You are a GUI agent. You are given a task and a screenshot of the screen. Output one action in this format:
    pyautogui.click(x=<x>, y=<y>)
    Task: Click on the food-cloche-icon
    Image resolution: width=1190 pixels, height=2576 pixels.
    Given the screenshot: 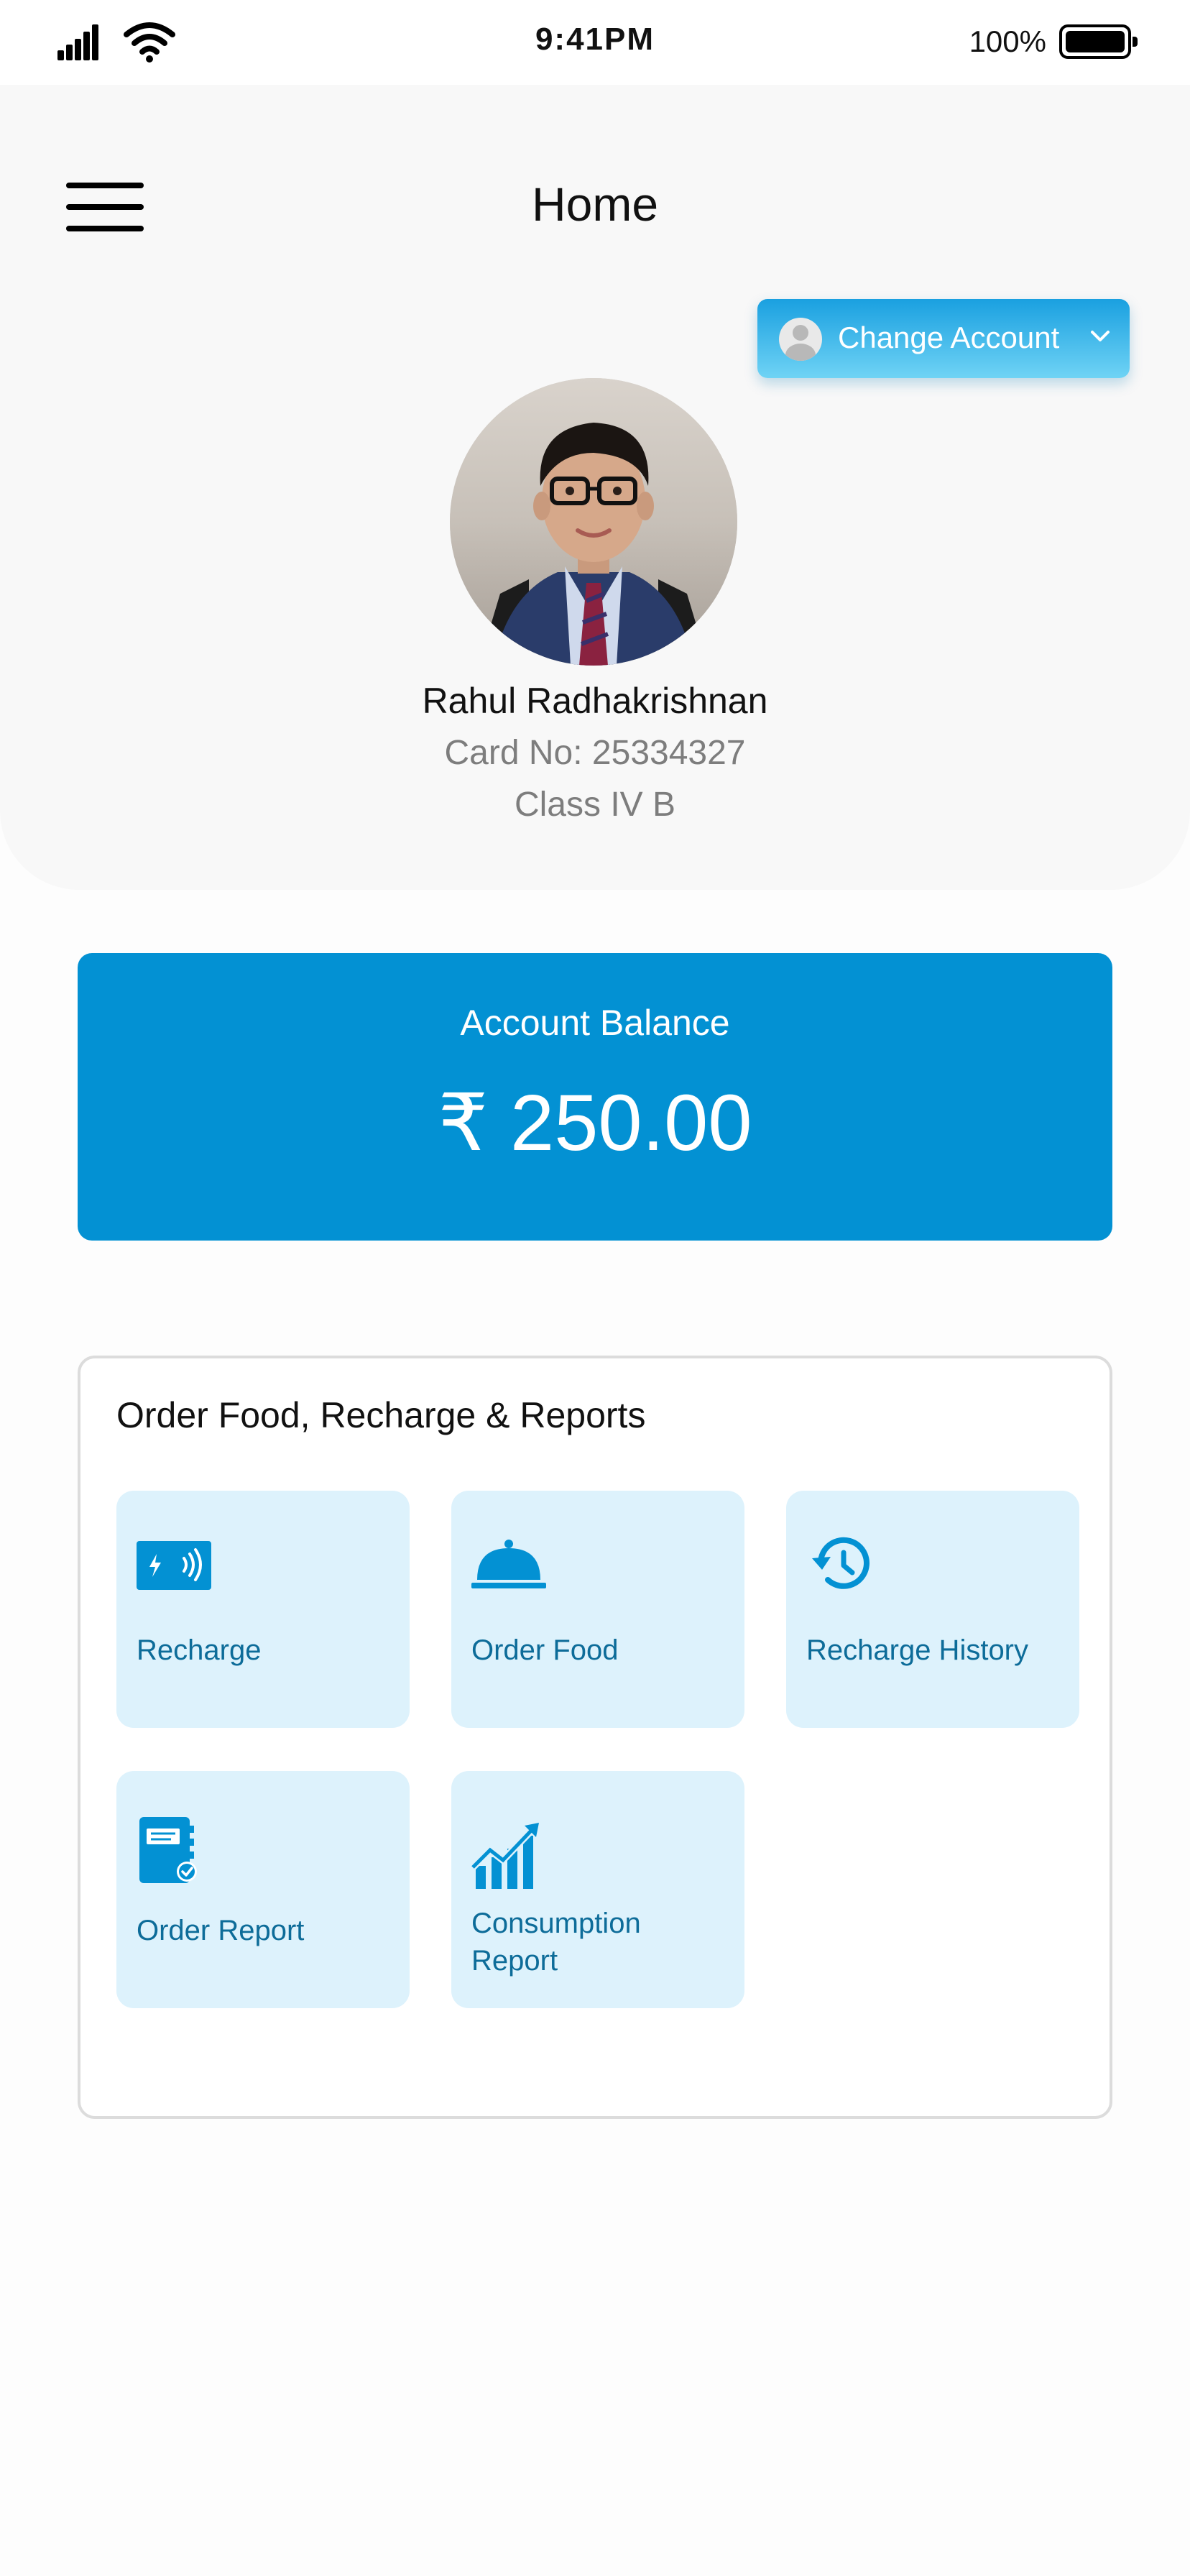 What is the action you would take?
    pyautogui.click(x=508, y=1564)
    